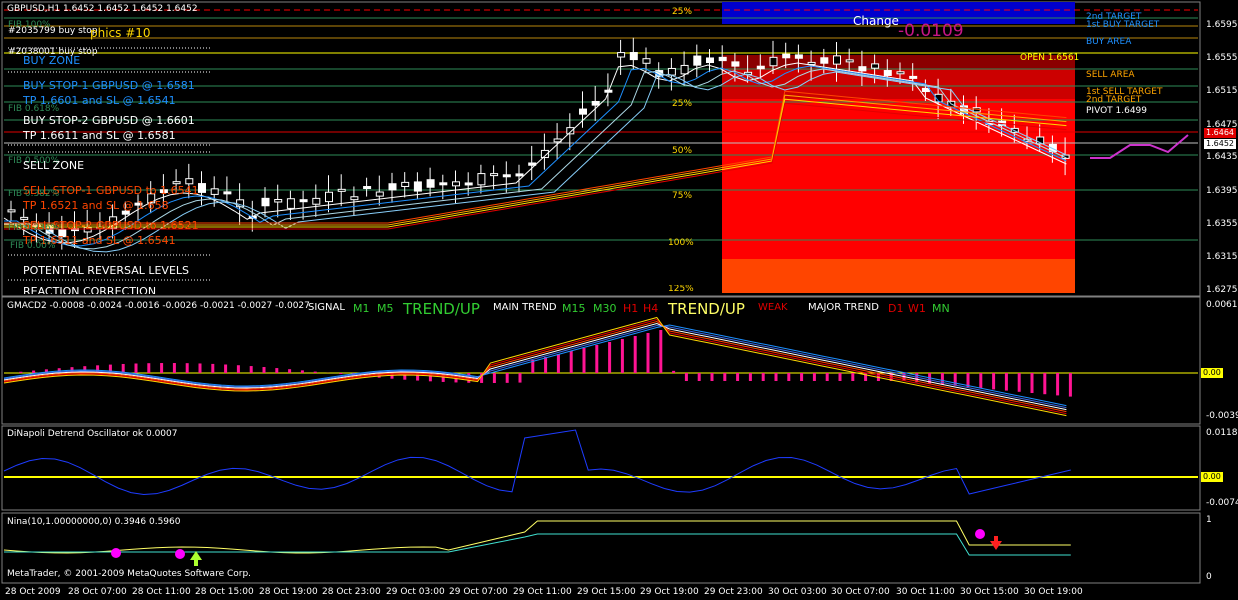 Image resolution: width=1238 pixels, height=600 pixels. Describe the element at coordinates (1123, 25) in the screenshot. I see `buy-target-1-label: 1st BUY TARGET` at that location.